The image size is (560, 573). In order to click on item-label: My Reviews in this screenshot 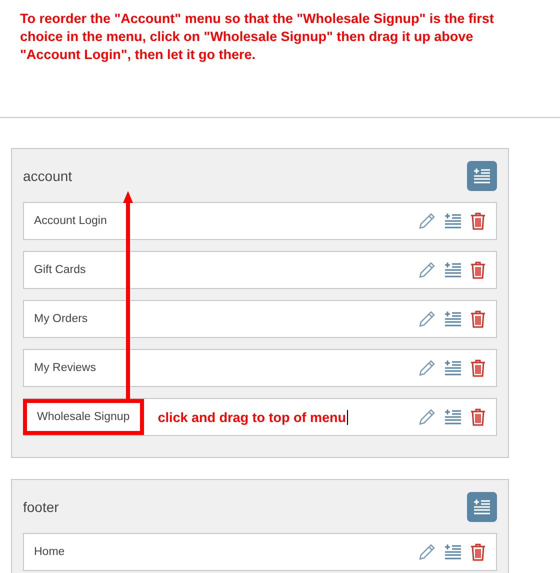, I will do `click(65, 368)`.